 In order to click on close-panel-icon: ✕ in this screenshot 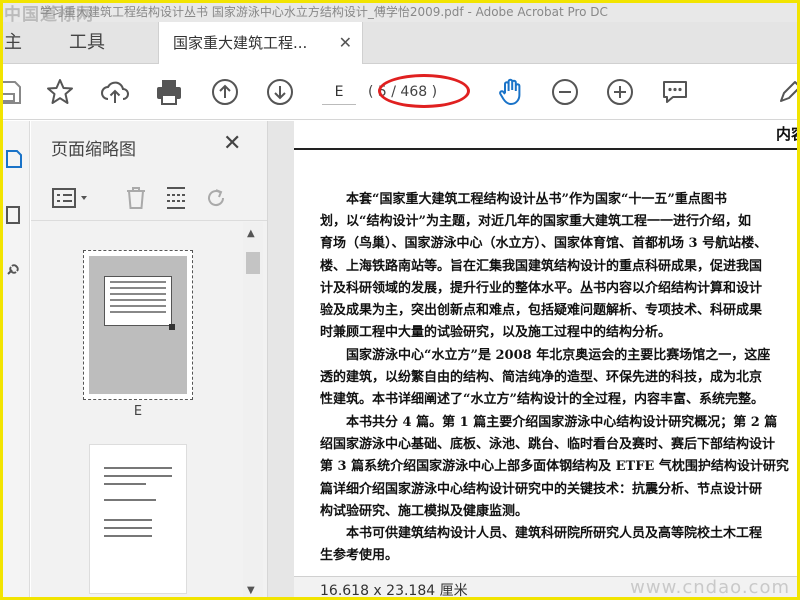, I will do `click(232, 143)`.